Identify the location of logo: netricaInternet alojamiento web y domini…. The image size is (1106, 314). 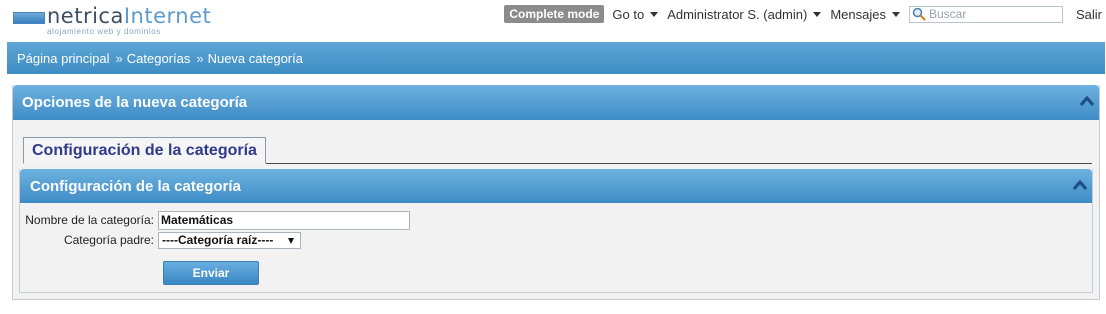
(113, 20).